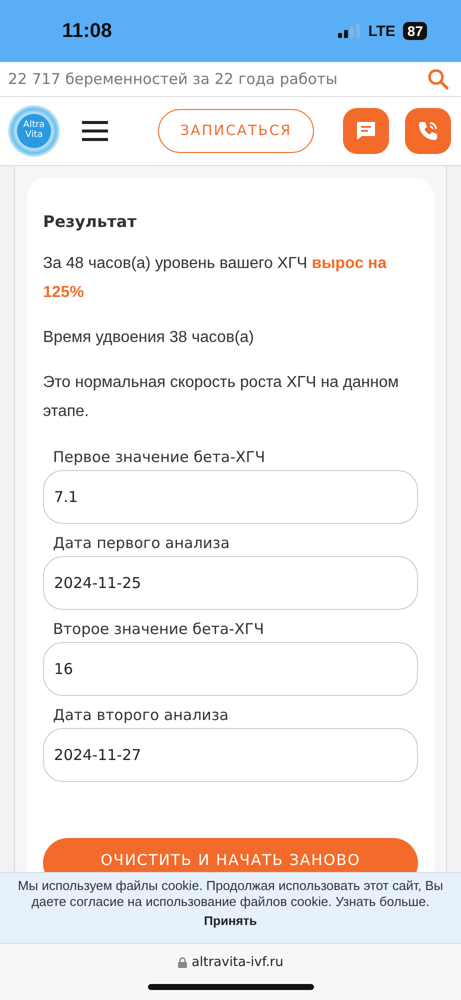  Describe the element at coordinates (173, 79) in the screenshot. I see `tagline: 22 717 беременностей за 22 года работы` at that location.